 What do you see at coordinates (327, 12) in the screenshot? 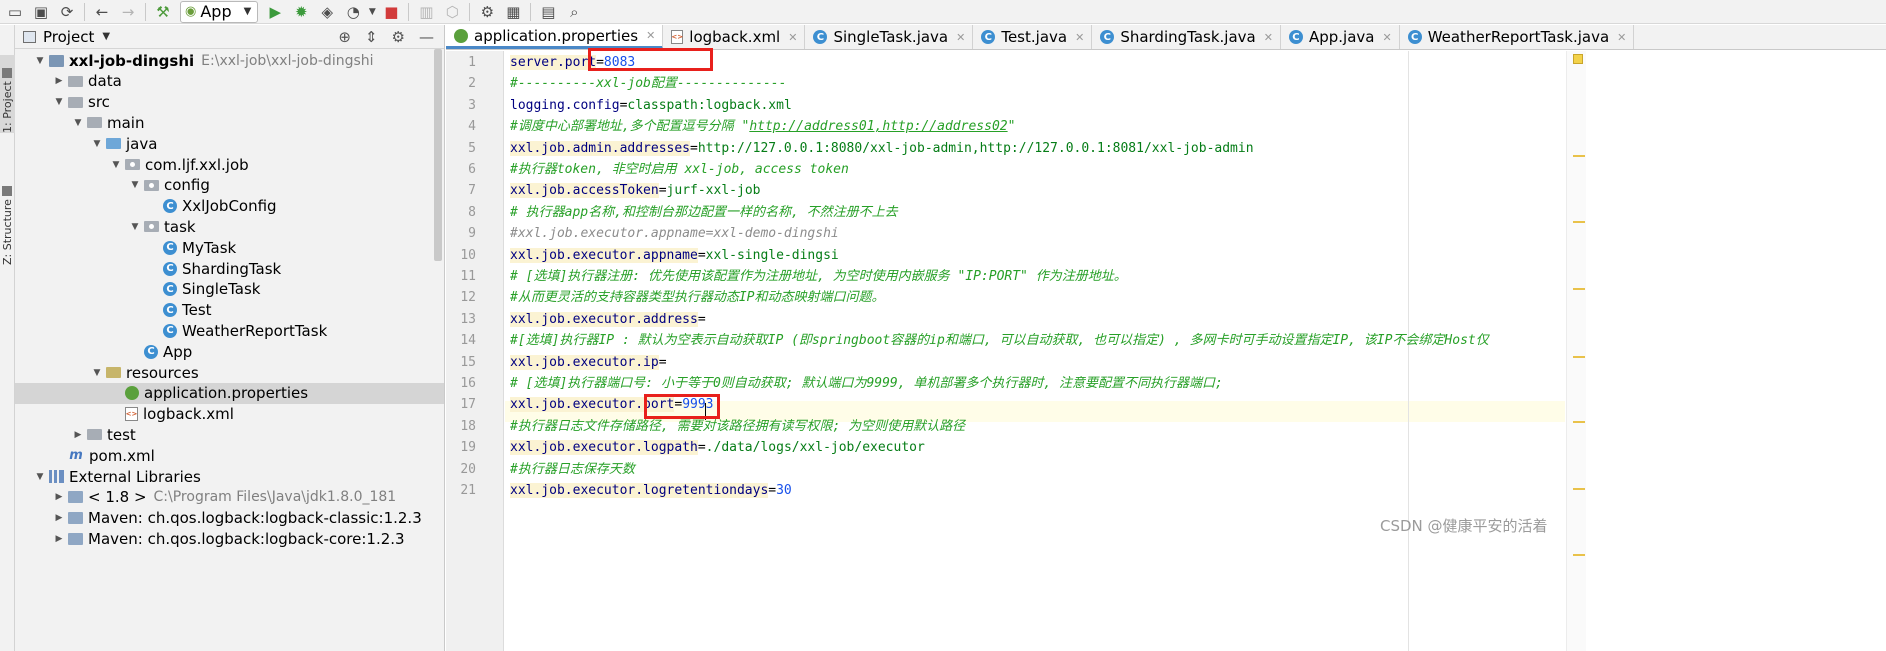
I see `coverage-icon: ◈` at bounding box center [327, 12].